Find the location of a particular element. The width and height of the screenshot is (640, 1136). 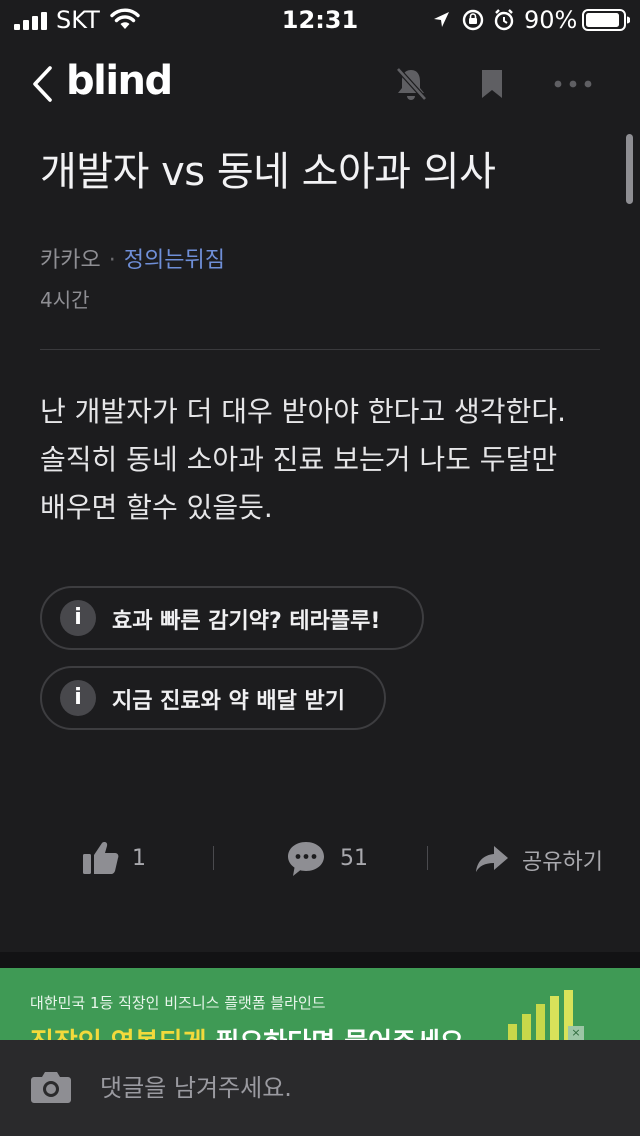

bookmark-icon is located at coordinates (492, 84).